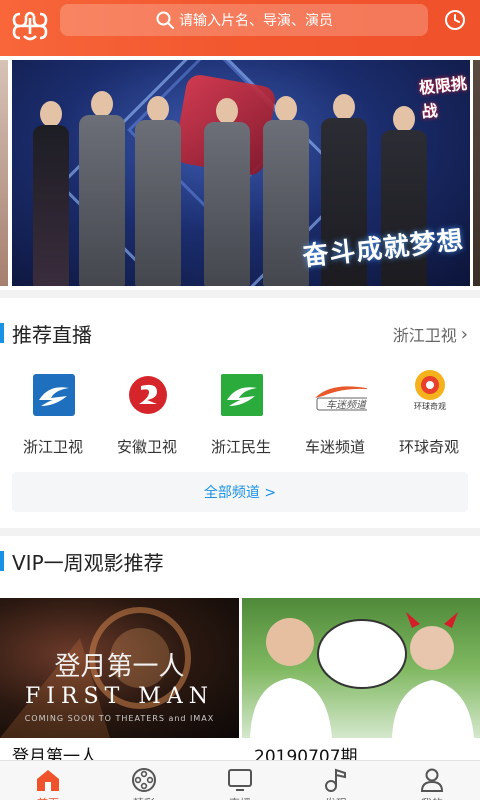 This screenshot has width=480, height=800. I want to click on channel-label: 车迷频道, so click(334, 447).